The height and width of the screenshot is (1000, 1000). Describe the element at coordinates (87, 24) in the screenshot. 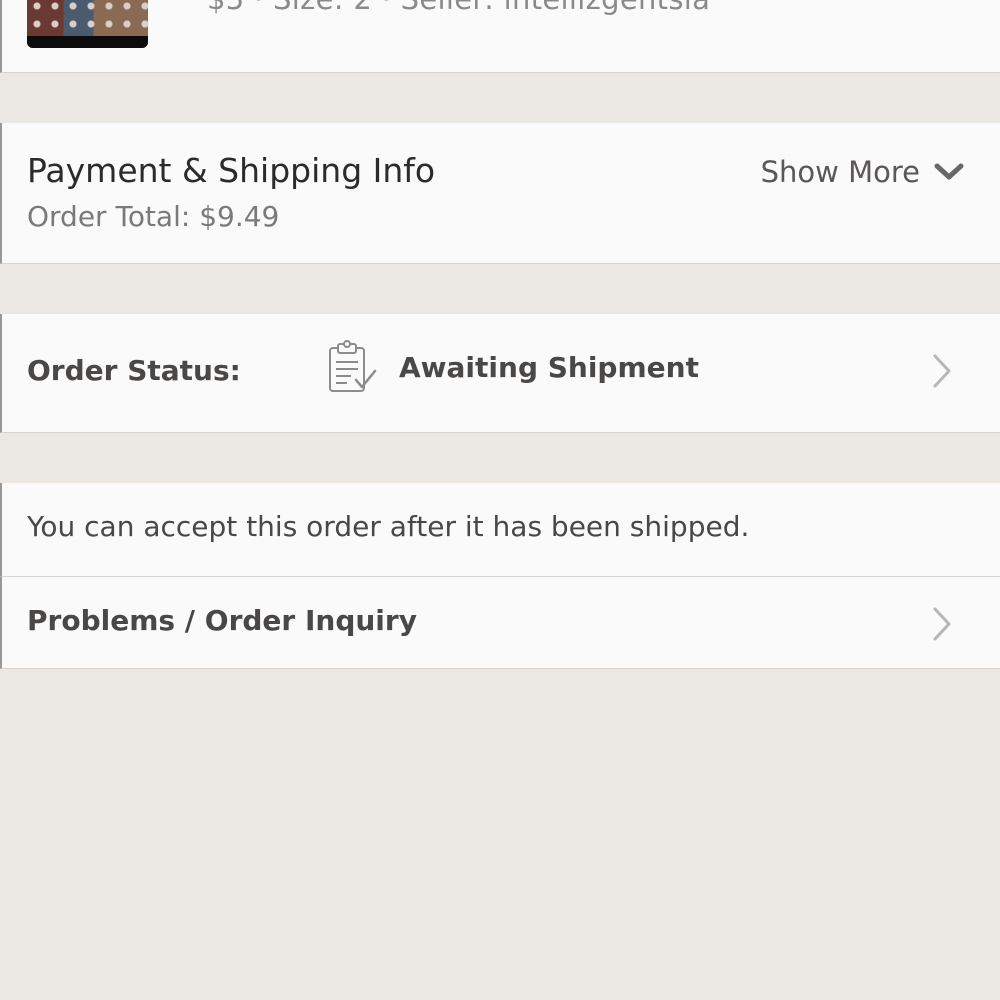

I see `item-thumbnail` at that location.